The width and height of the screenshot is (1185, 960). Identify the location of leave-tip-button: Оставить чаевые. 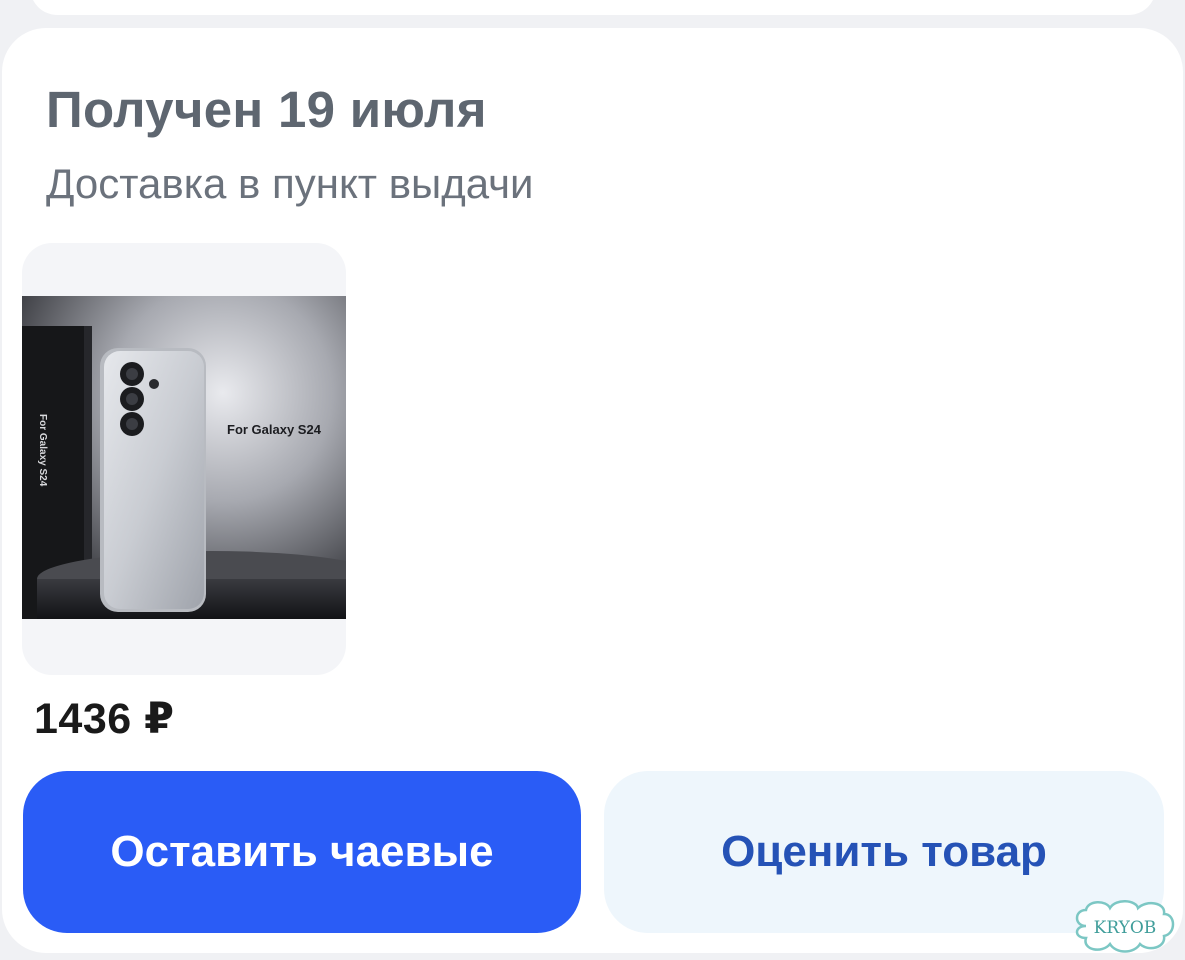
(302, 852).